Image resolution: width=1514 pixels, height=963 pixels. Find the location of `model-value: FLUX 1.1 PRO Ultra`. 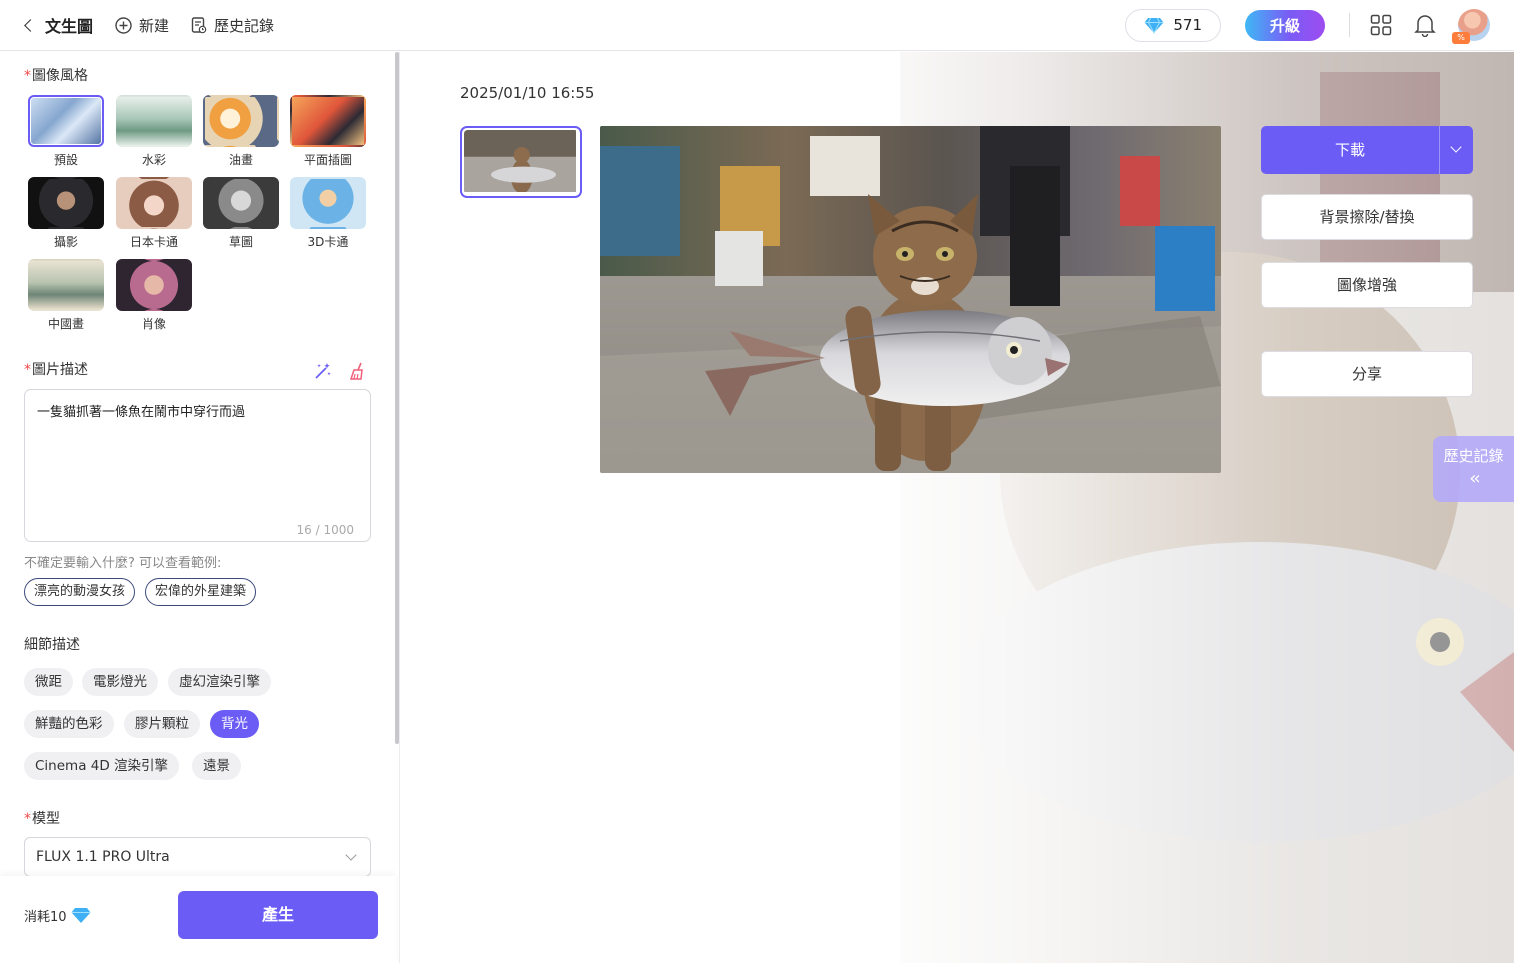

model-value: FLUX 1.1 PRO Ultra is located at coordinates (103, 857).